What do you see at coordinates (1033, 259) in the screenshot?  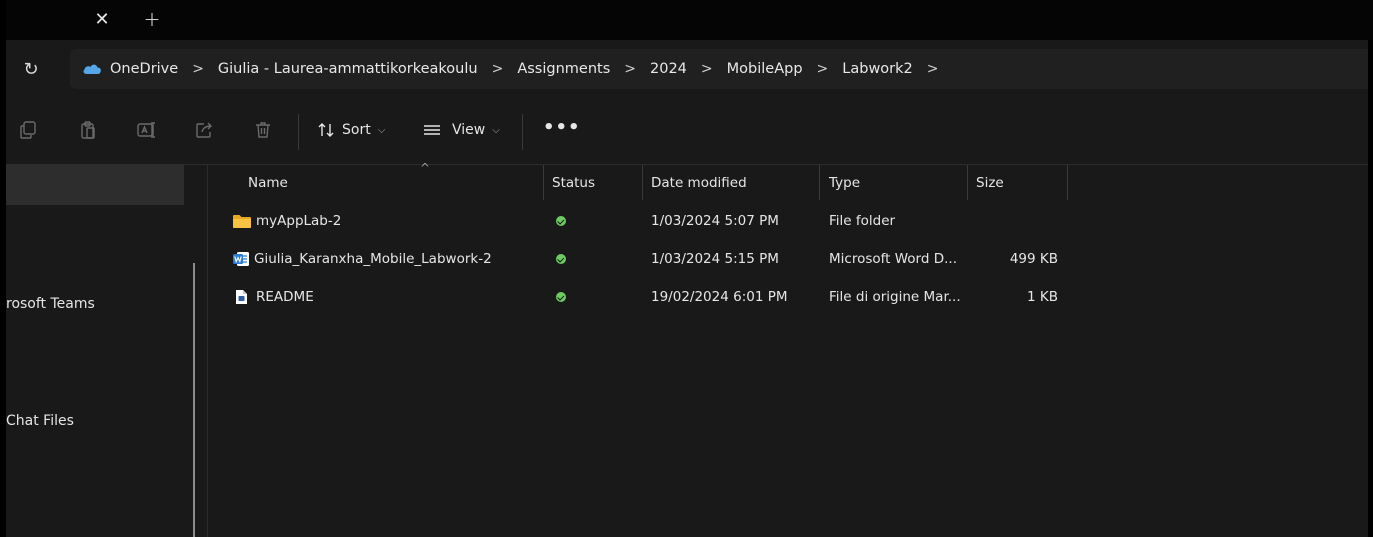 I see `size-cell: 499 KB` at bounding box center [1033, 259].